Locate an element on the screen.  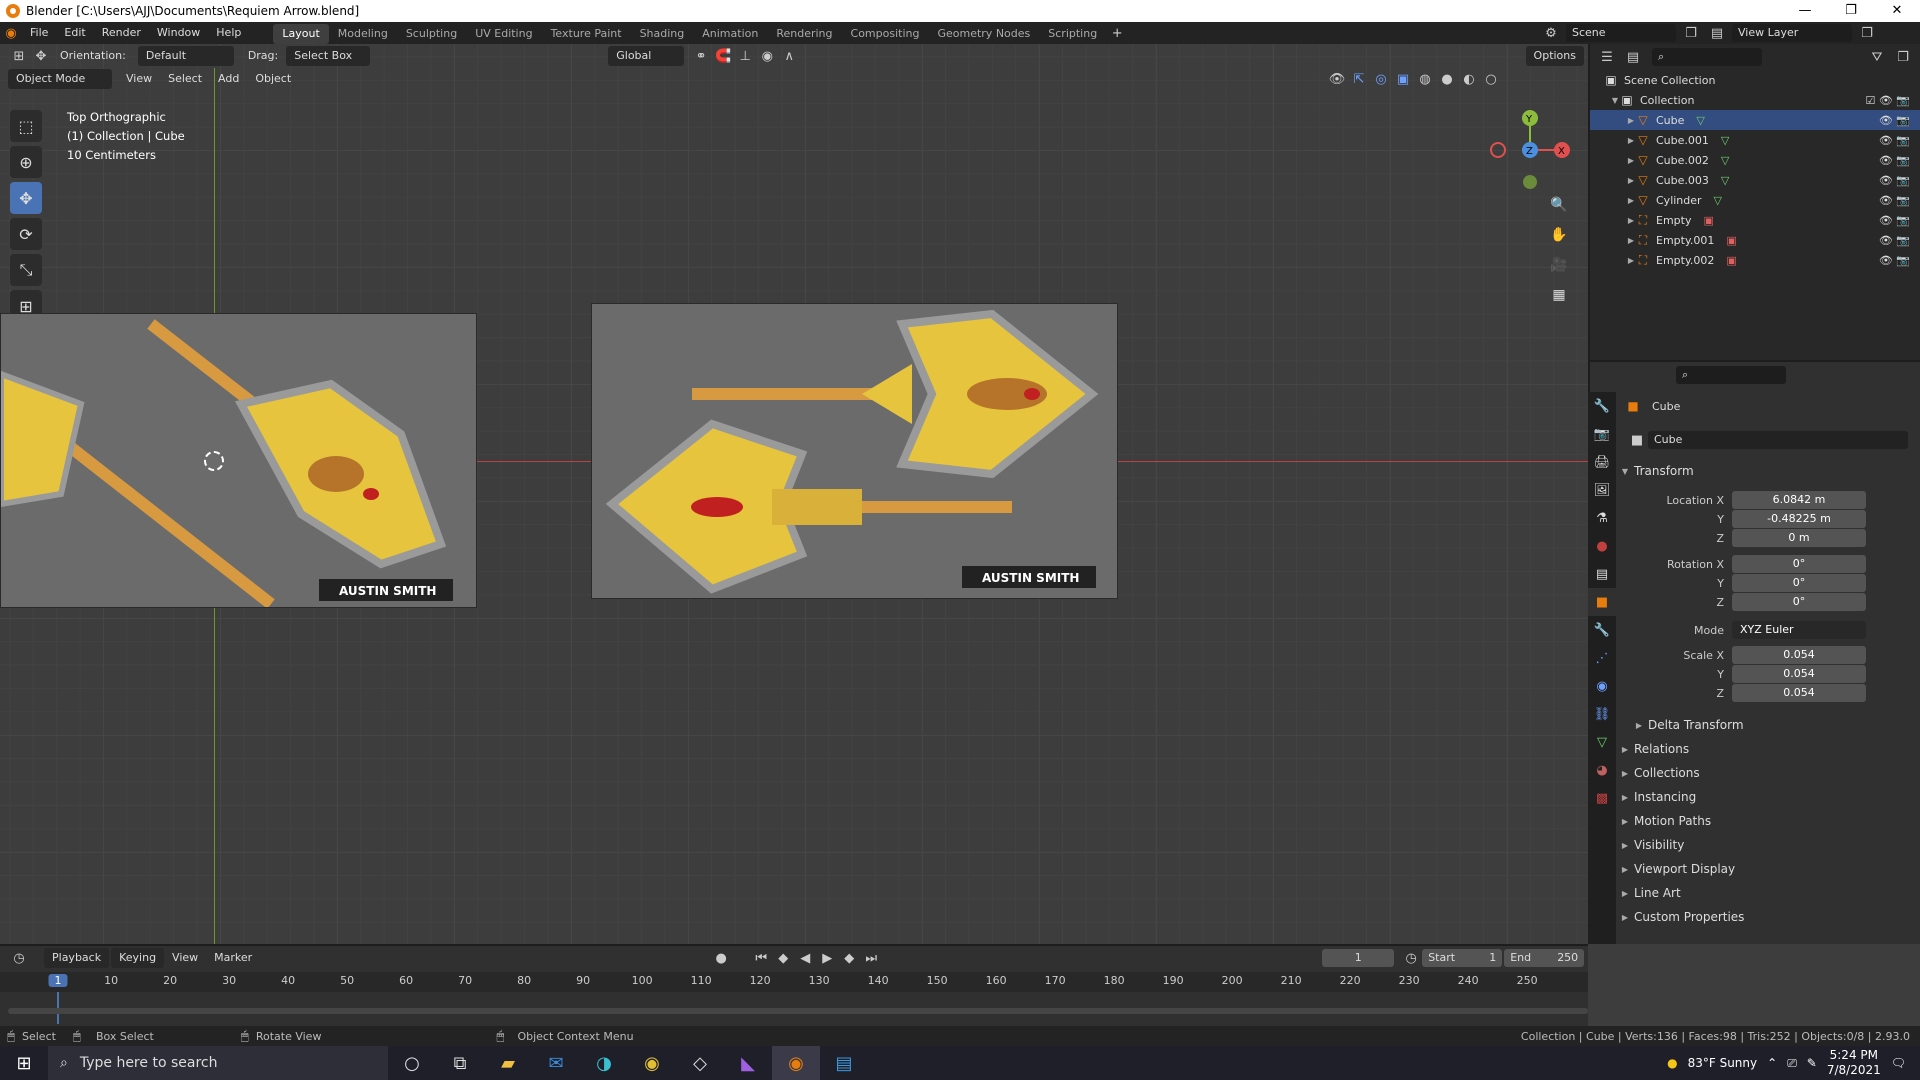
visual-studio-icon: ◣ is located at coordinates (748, 1063).